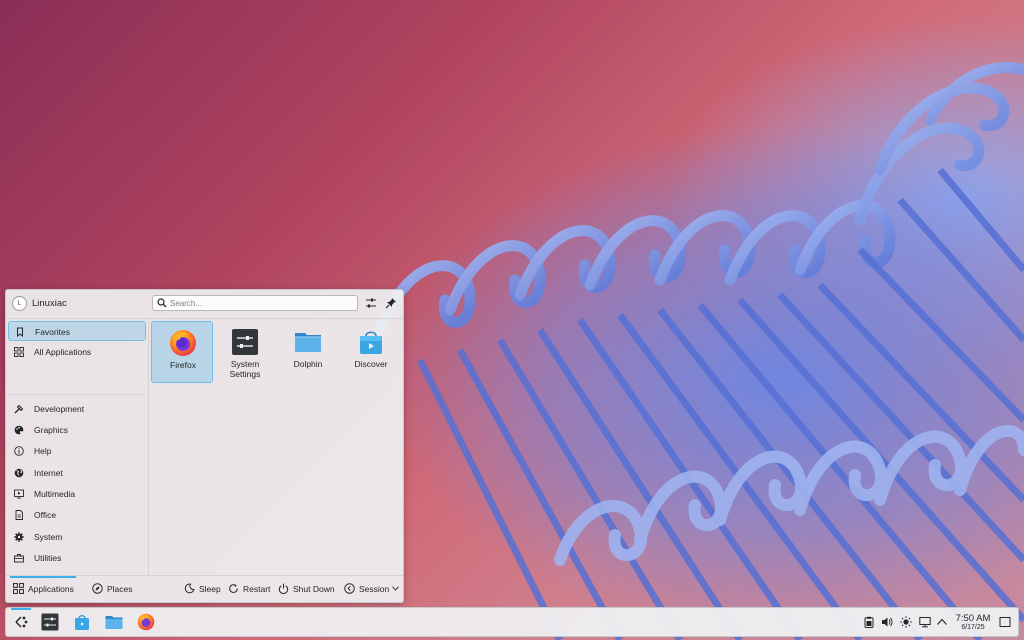 This screenshot has height=640, width=1024. I want to click on sleep-icon, so click(189, 588).